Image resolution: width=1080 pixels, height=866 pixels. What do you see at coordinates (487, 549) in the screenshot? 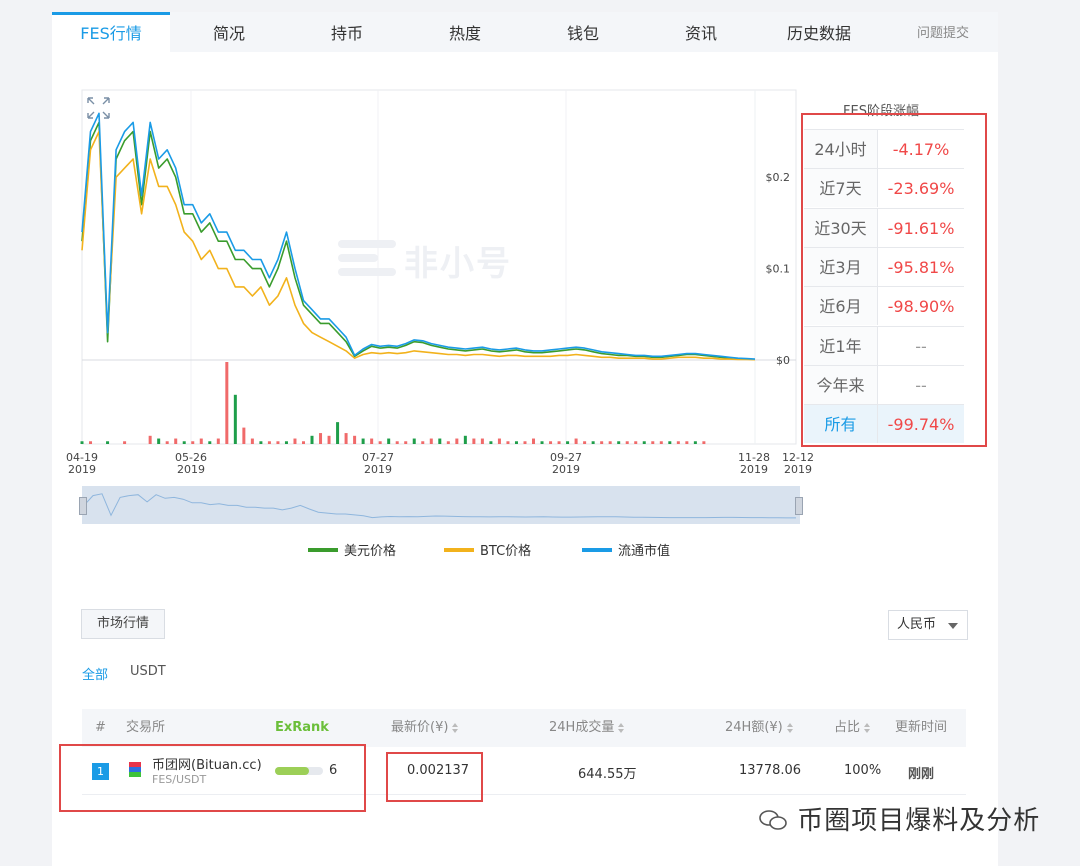
I see `legend-item-btc: BTC价格` at bounding box center [487, 549].